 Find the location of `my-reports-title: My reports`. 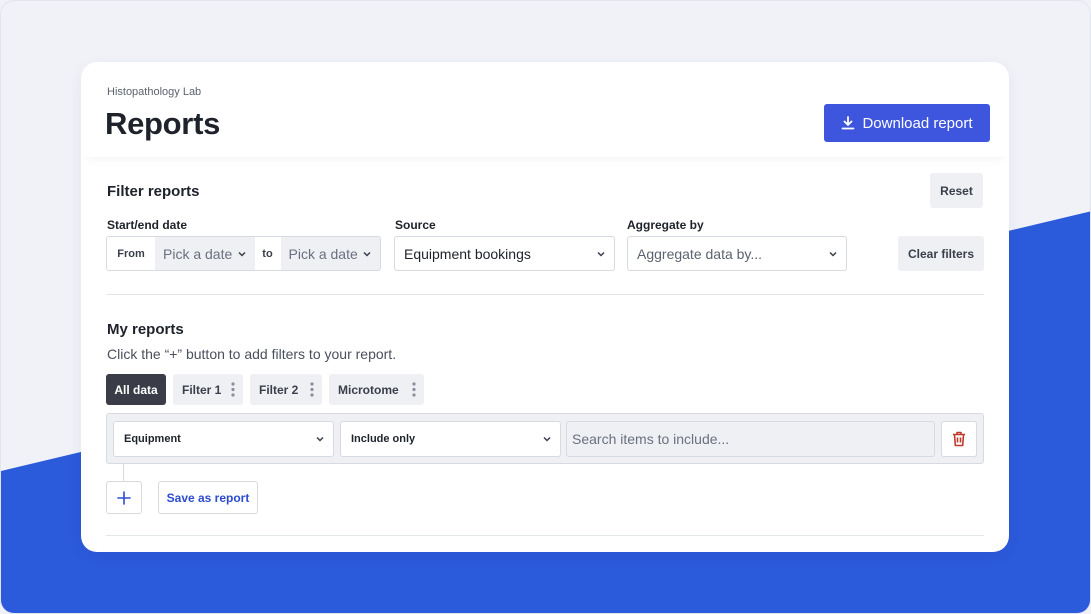

my-reports-title: My reports is located at coordinates (145, 329).